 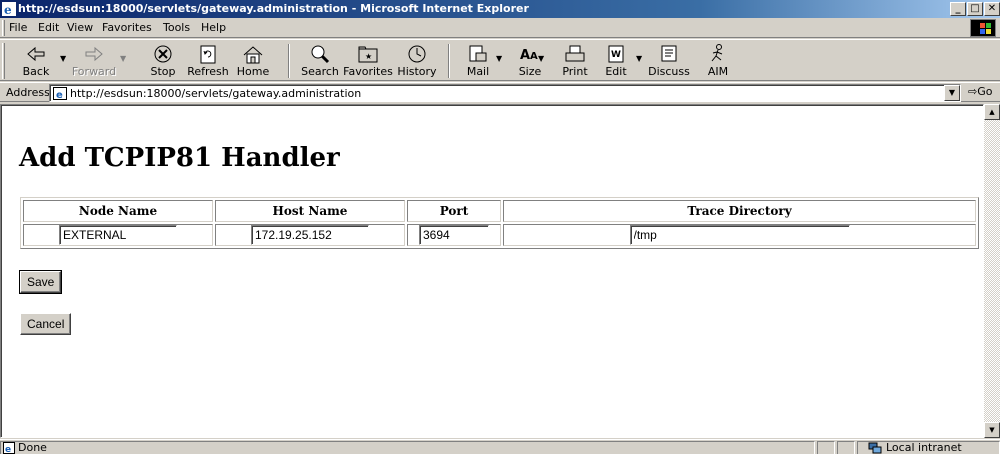 I want to click on home-icon, so click(x=253, y=55).